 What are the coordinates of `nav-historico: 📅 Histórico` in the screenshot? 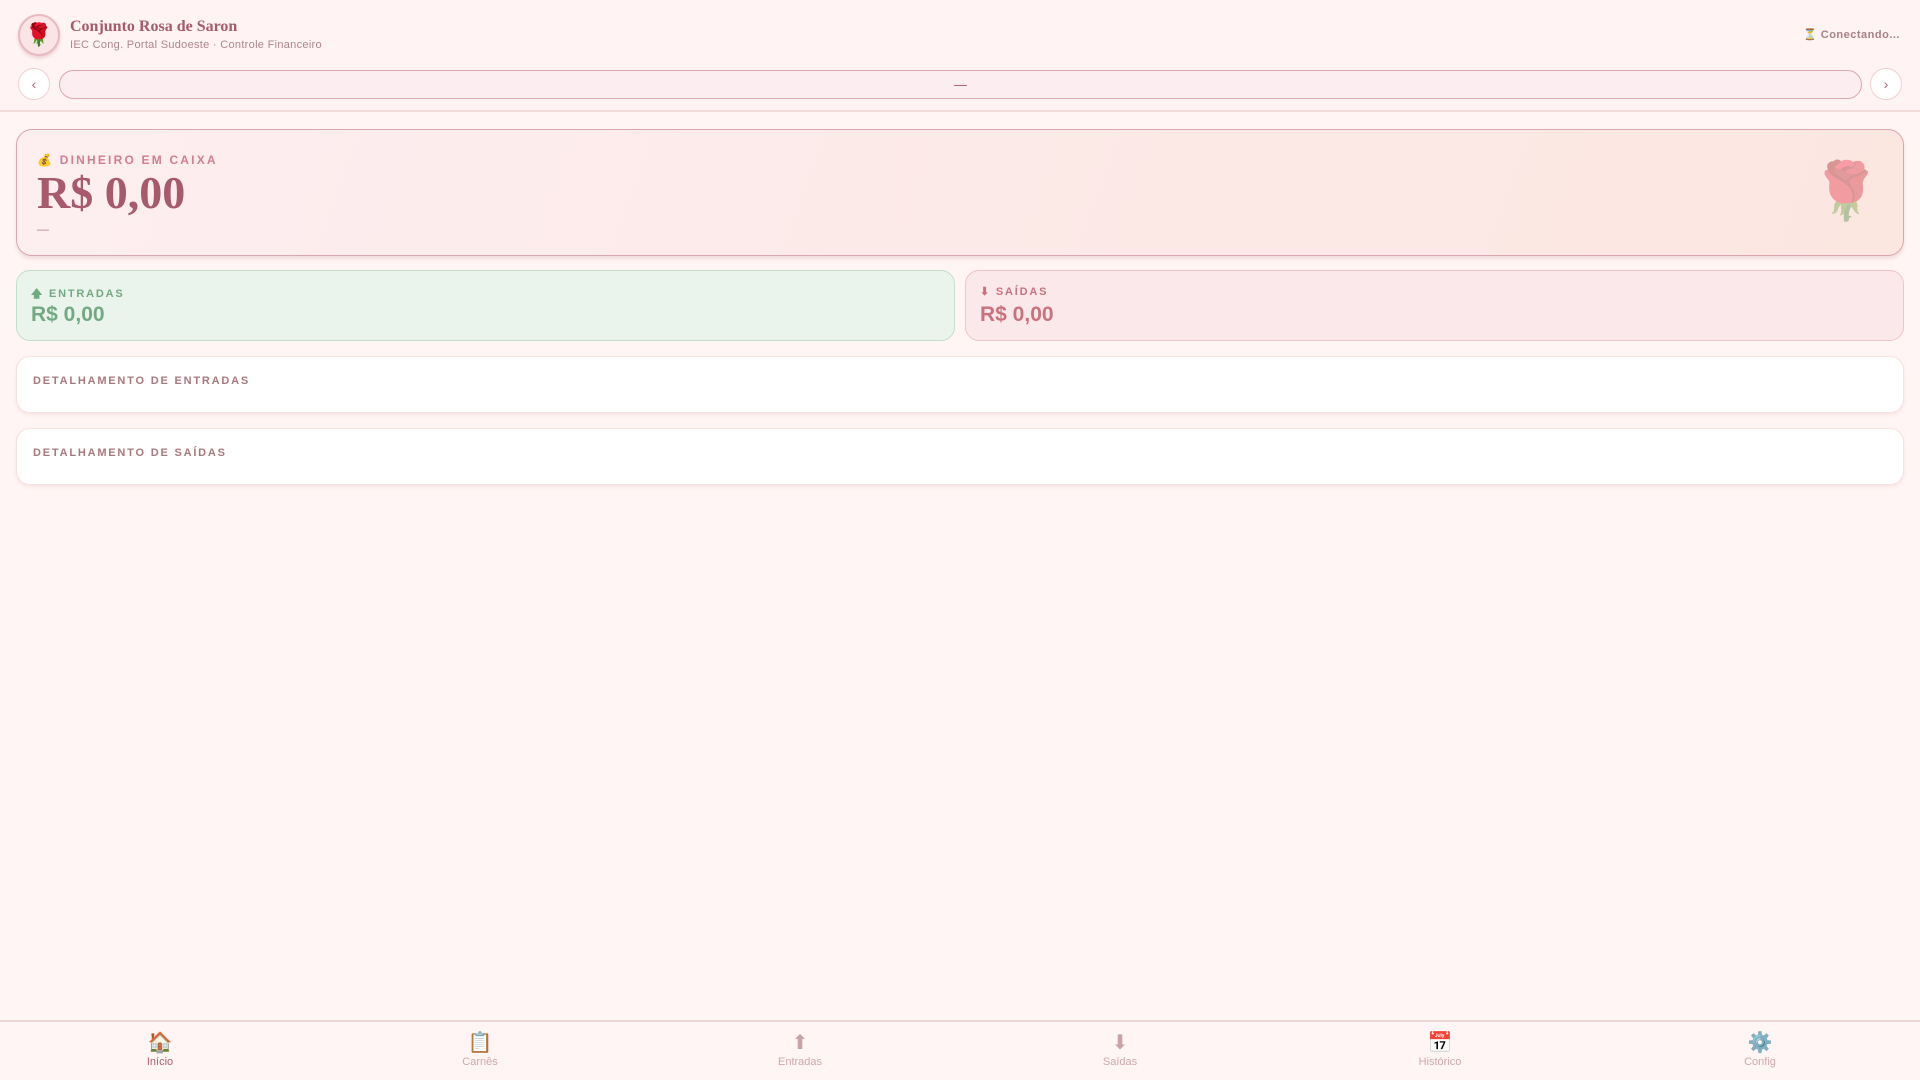 It's located at (1440, 1051).